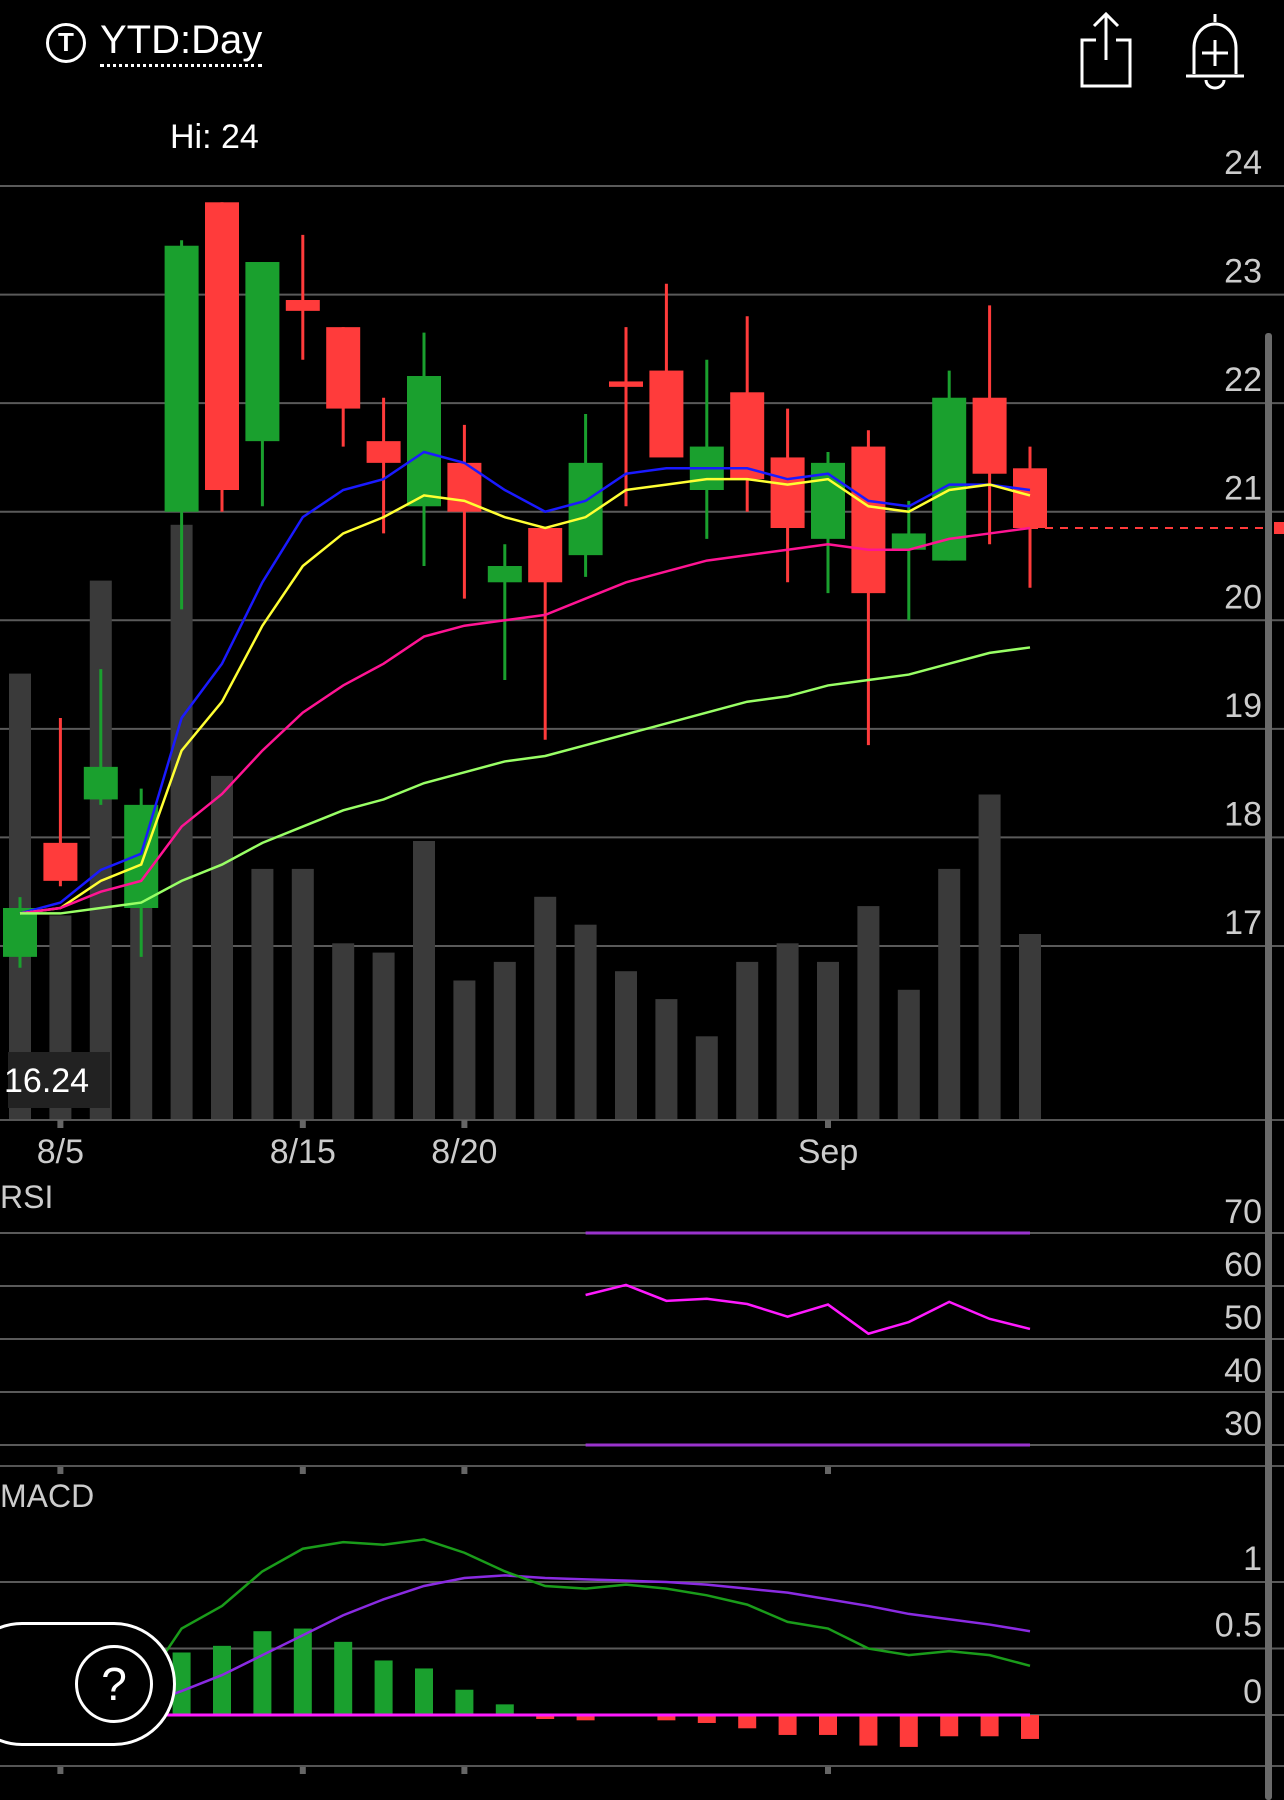  Describe the element at coordinates (1243, 597) in the screenshot. I see `price-tick-label: 20` at that location.